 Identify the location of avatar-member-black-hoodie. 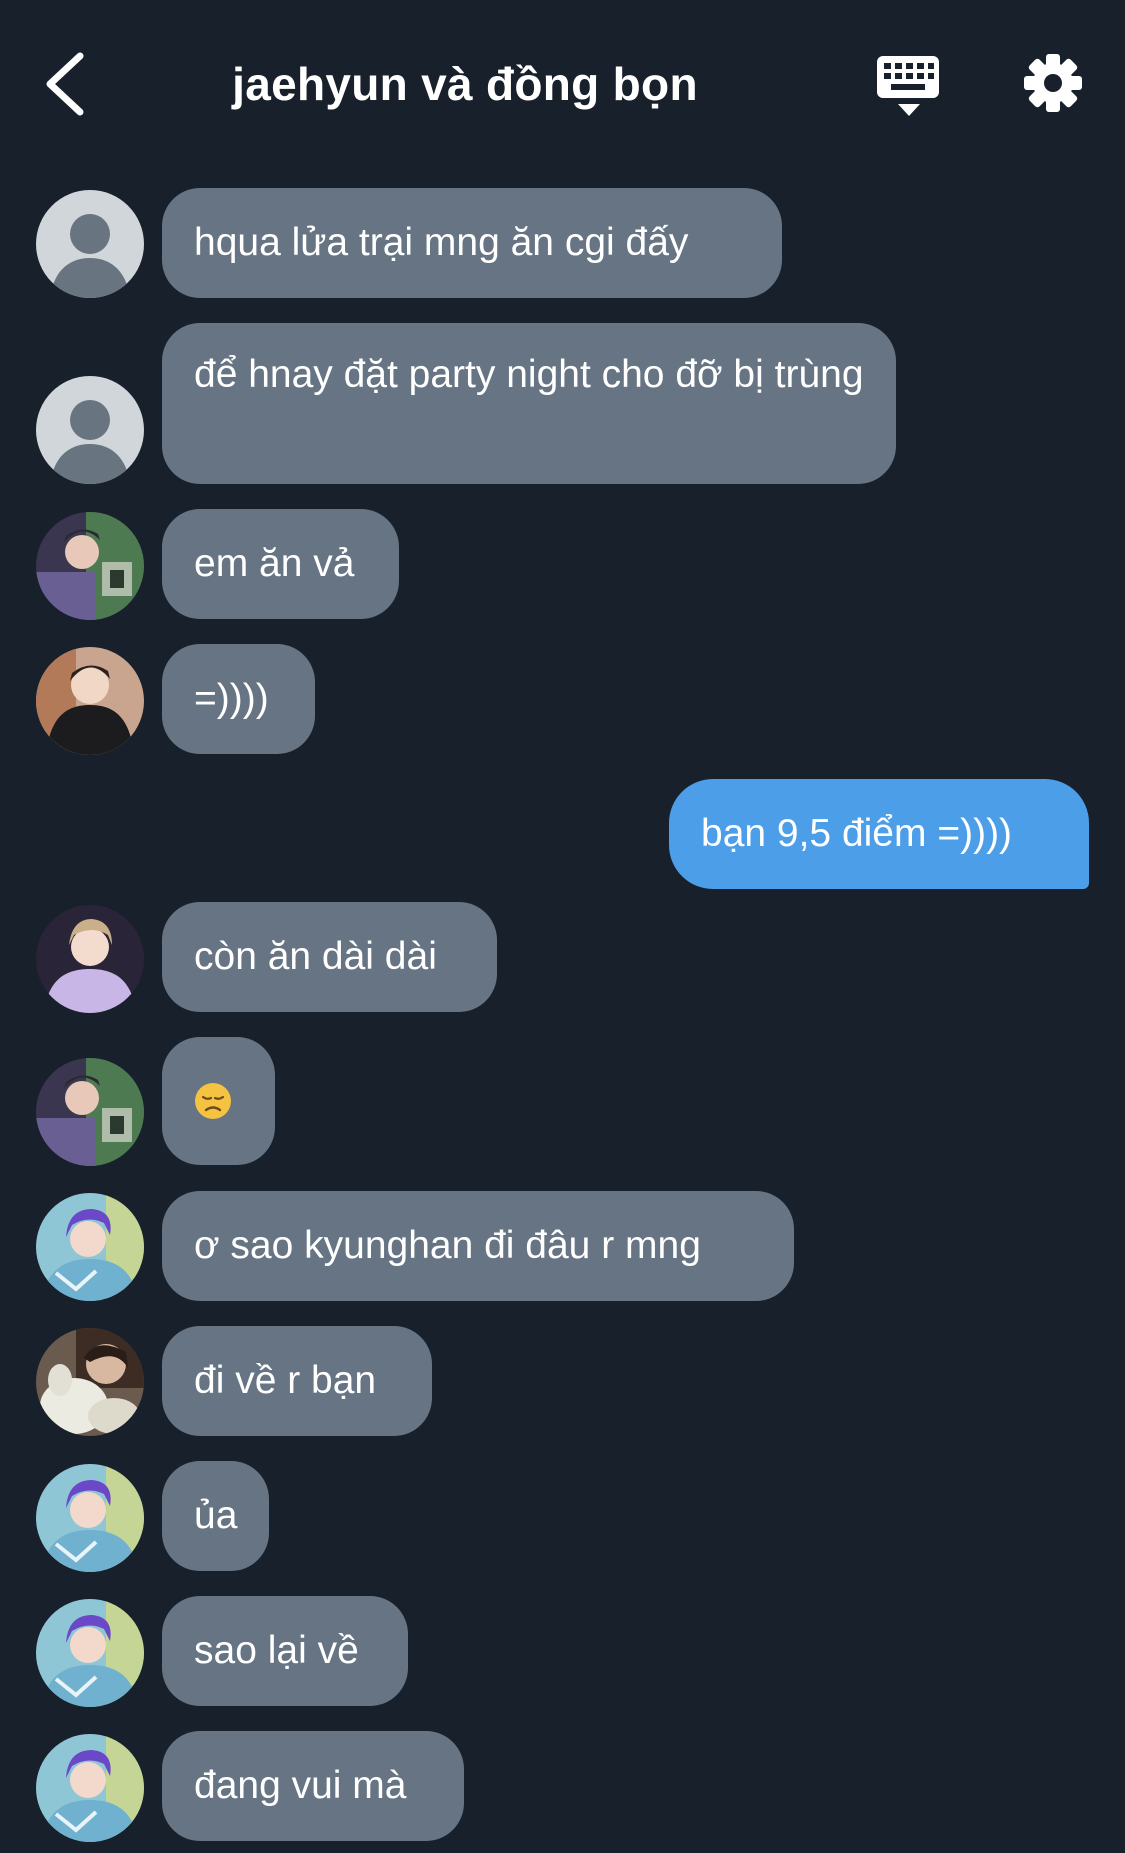
(90, 701).